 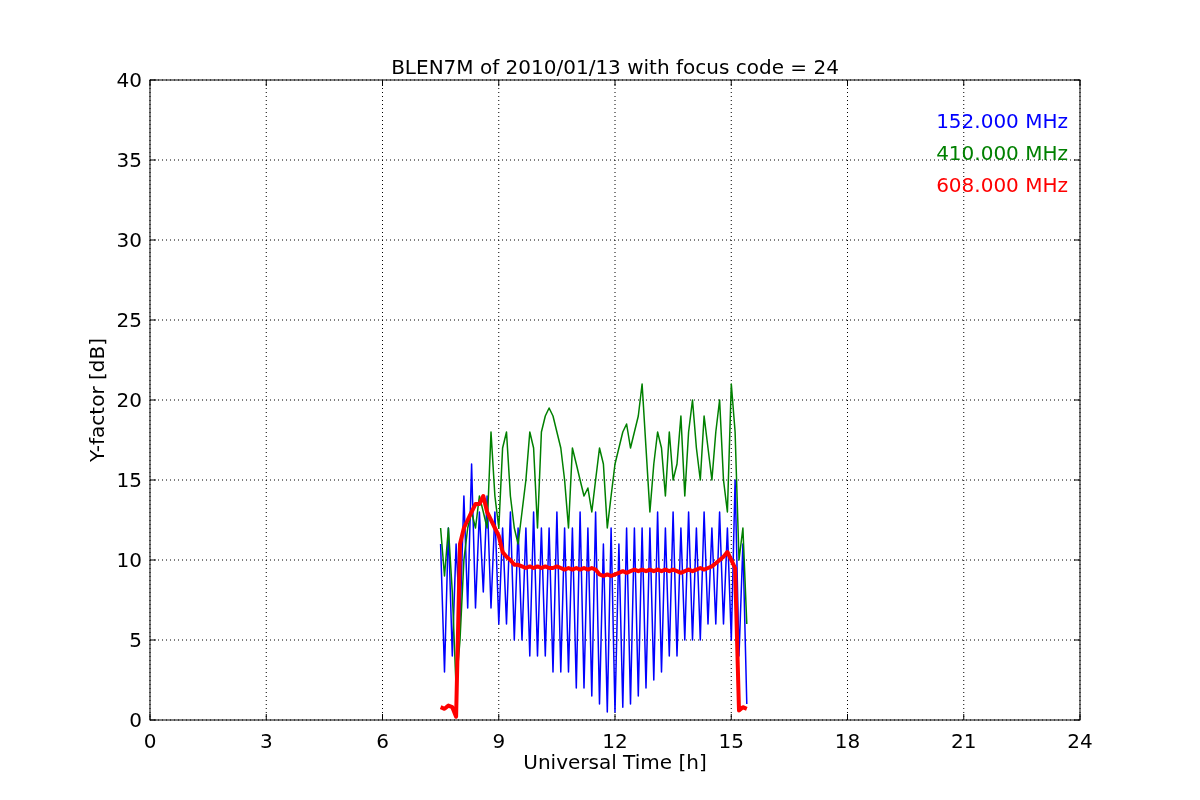 What do you see at coordinates (1002, 185) in the screenshot?
I see `legend-label: 608.000 MHz` at bounding box center [1002, 185].